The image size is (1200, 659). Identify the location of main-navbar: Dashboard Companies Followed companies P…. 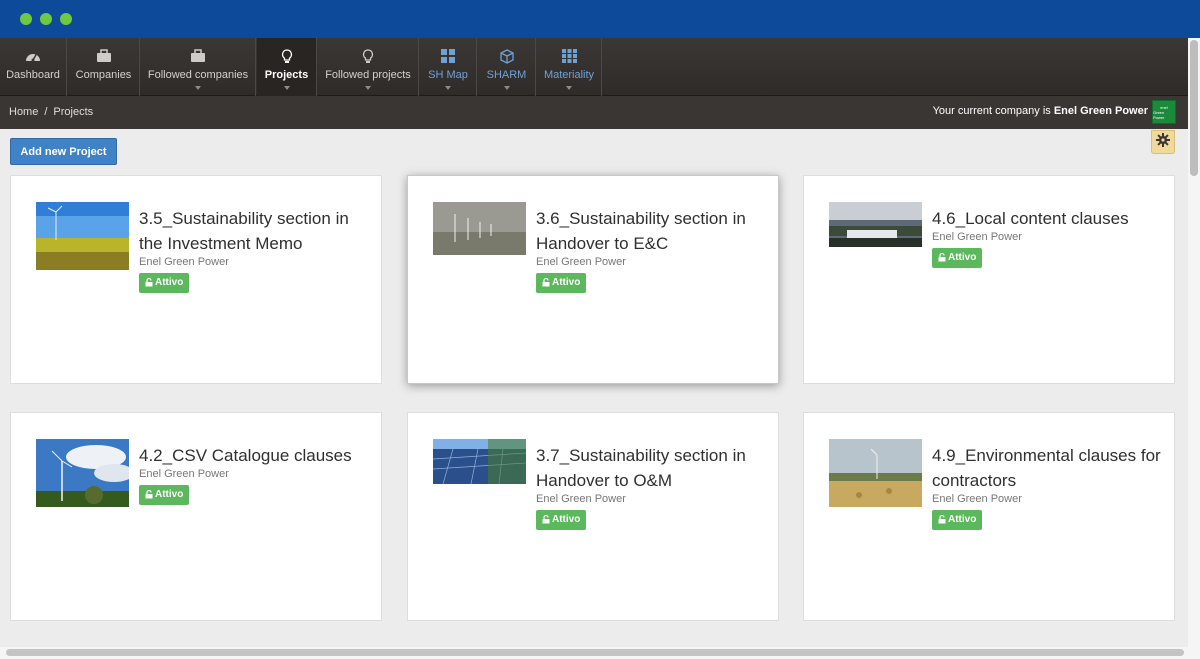
(594, 67).